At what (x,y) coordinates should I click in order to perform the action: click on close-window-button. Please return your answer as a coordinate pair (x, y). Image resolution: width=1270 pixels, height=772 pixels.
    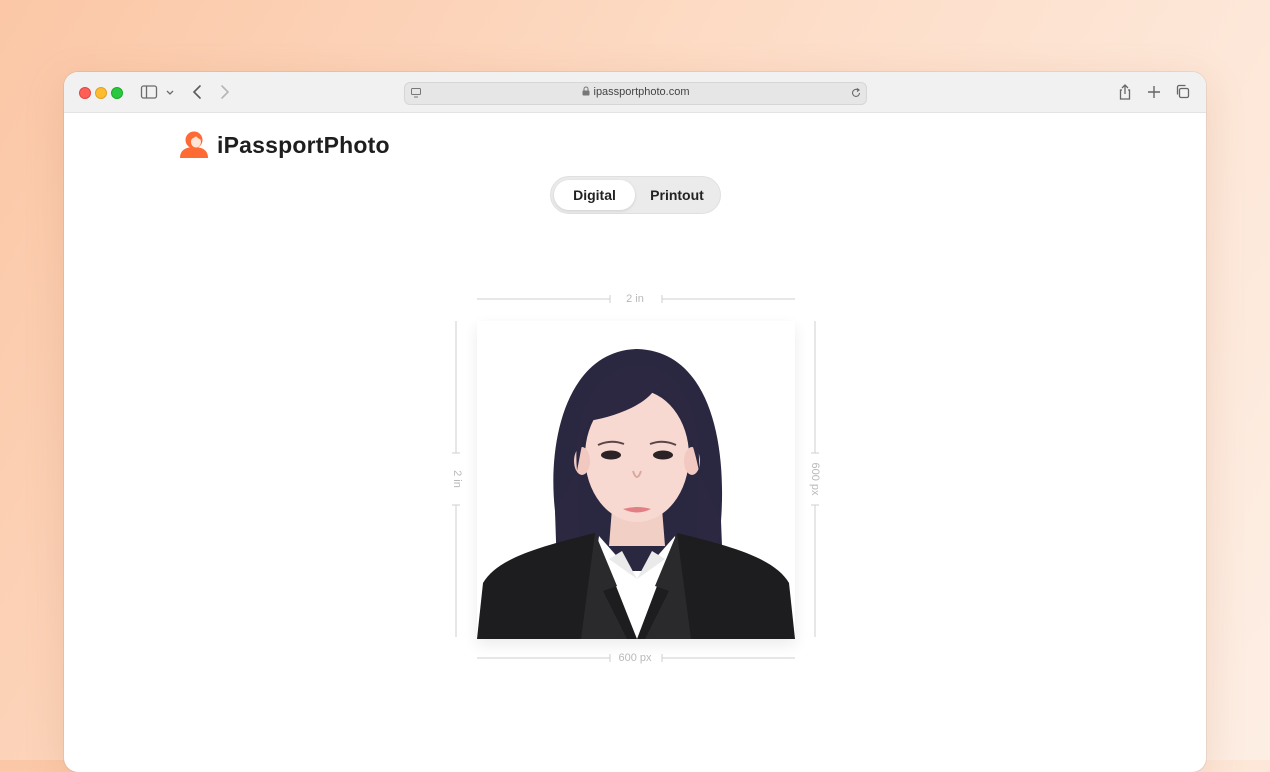
    Looking at the image, I should click on (85, 93).